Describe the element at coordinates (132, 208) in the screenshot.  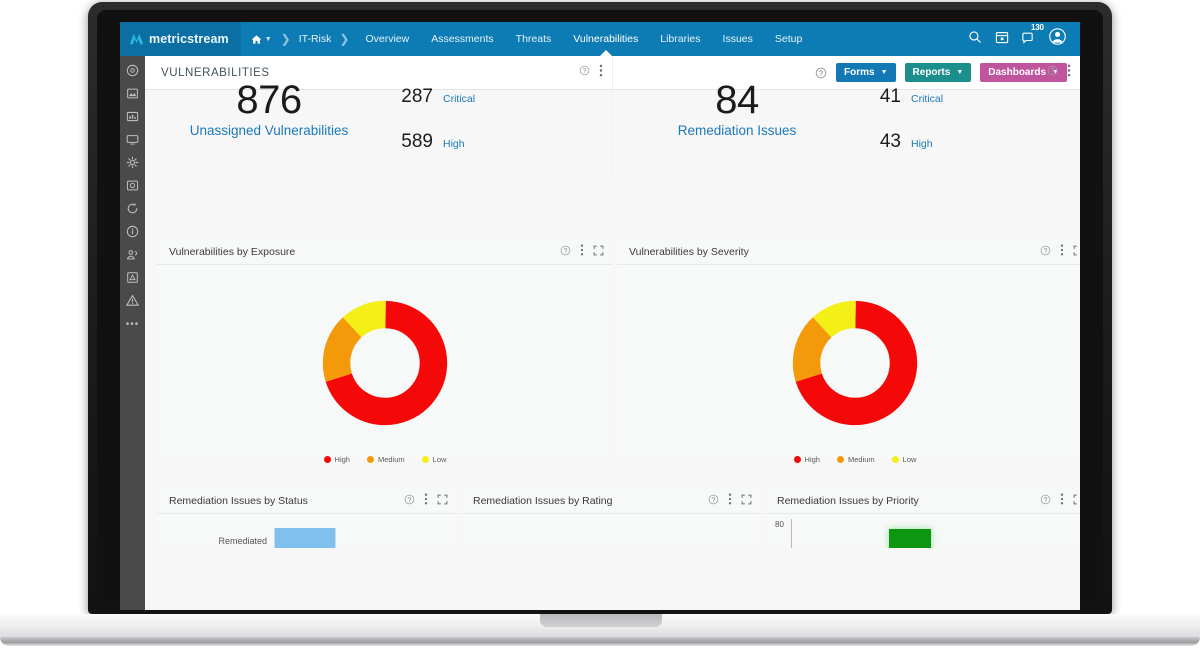
I see `refresh-cycle-icon` at that location.